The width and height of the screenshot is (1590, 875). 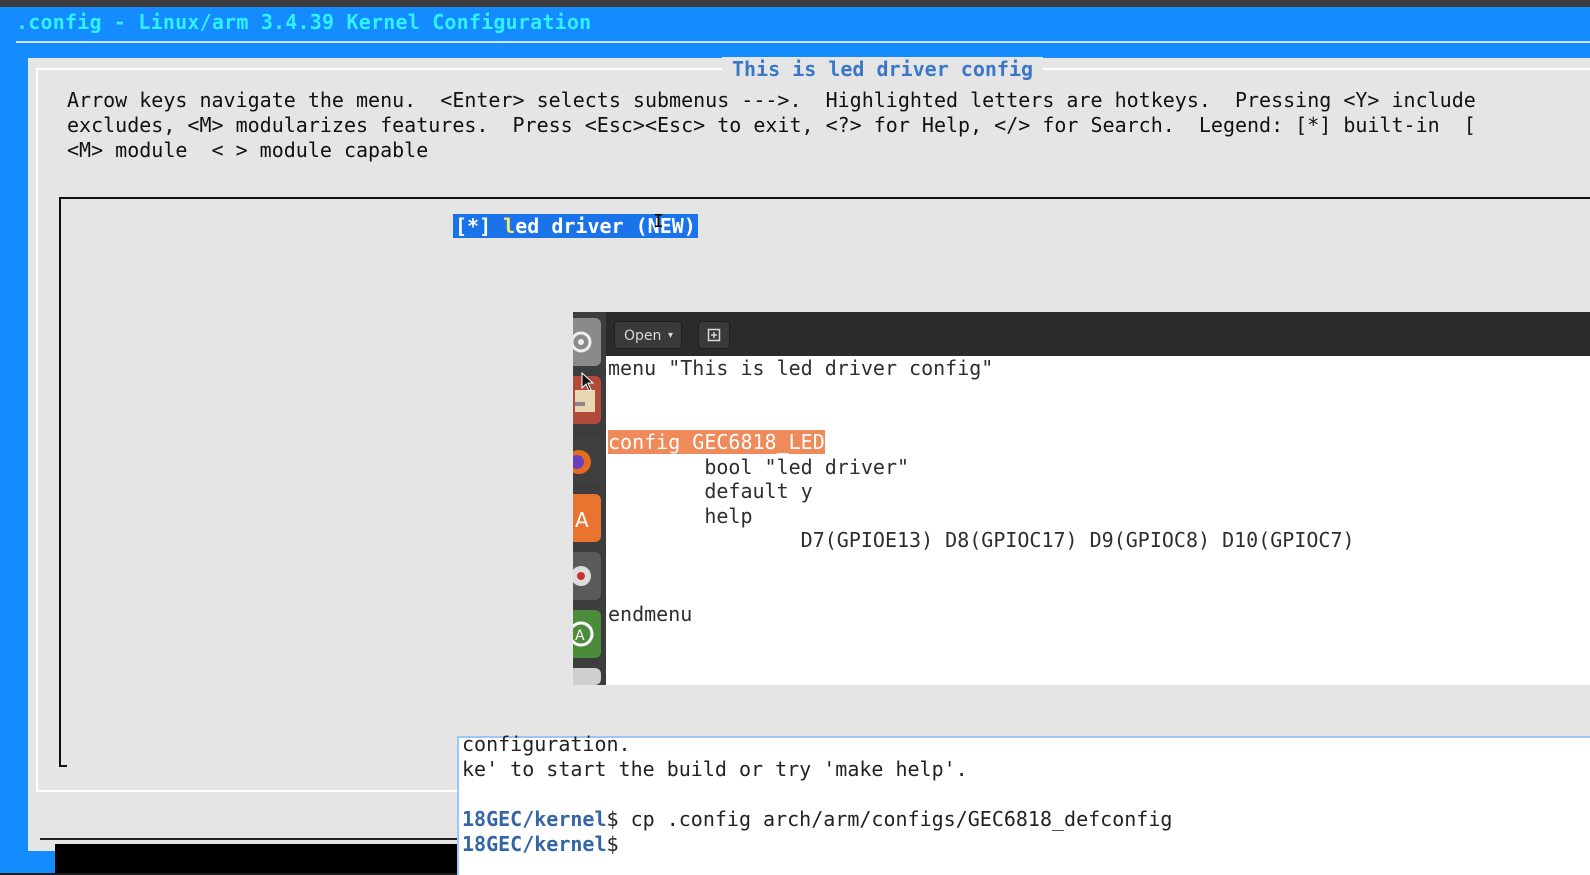 I want to click on code-line: default y, so click(x=710, y=491).